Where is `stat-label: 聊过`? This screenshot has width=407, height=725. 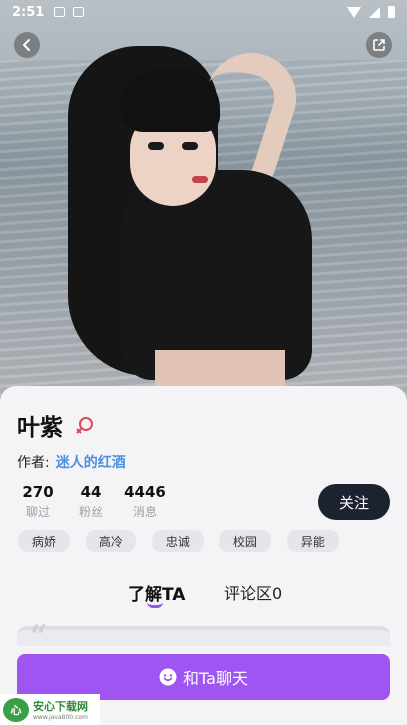
stat-label: 聊过 is located at coordinates (37, 512).